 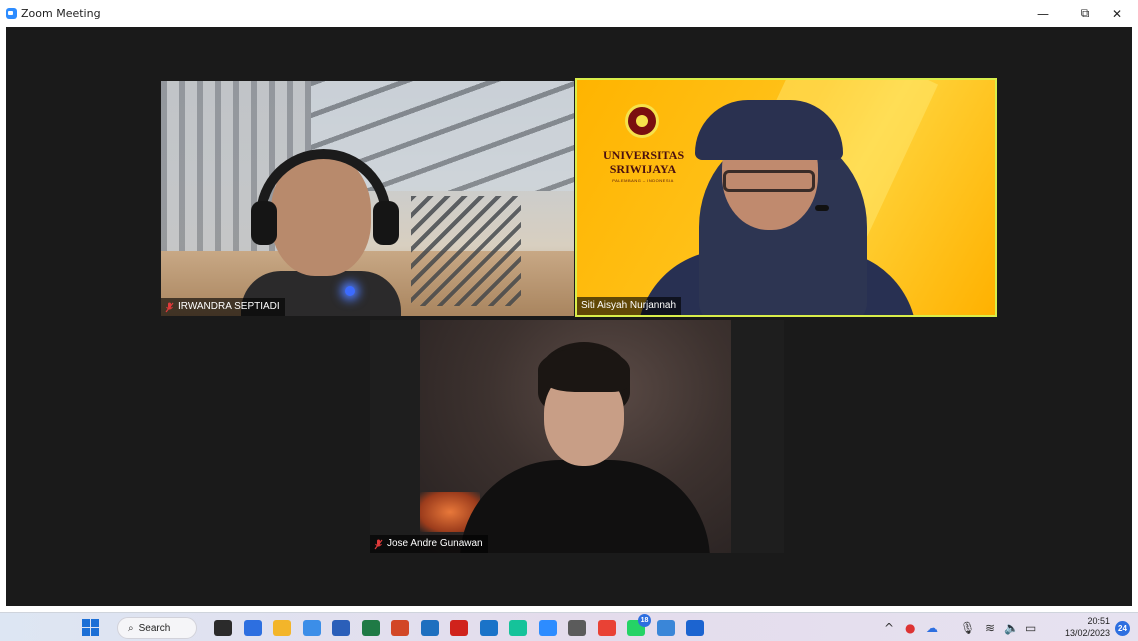 What do you see at coordinates (644, 155) in the screenshot?
I see `university-name-line1: UNIVERSITAS` at bounding box center [644, 155].